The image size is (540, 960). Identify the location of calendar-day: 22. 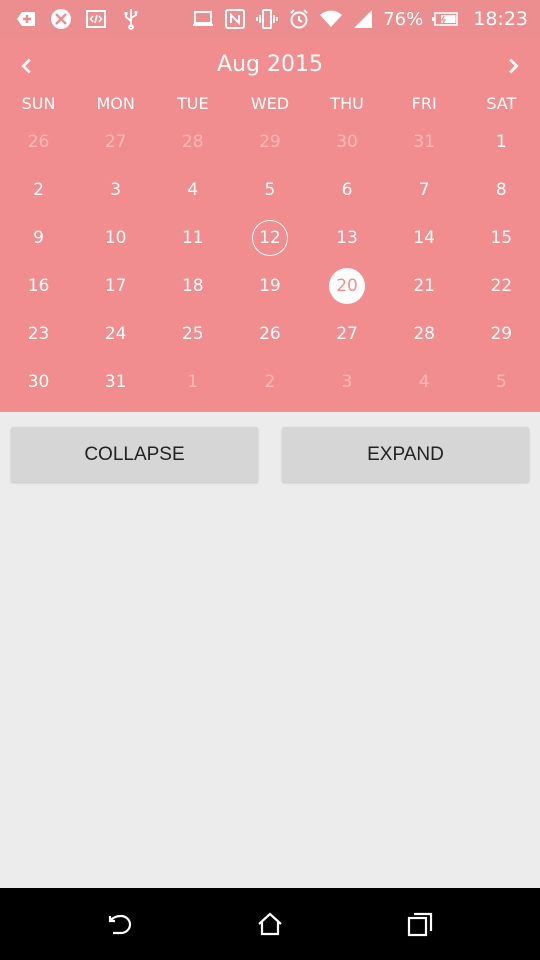
(501, 286).